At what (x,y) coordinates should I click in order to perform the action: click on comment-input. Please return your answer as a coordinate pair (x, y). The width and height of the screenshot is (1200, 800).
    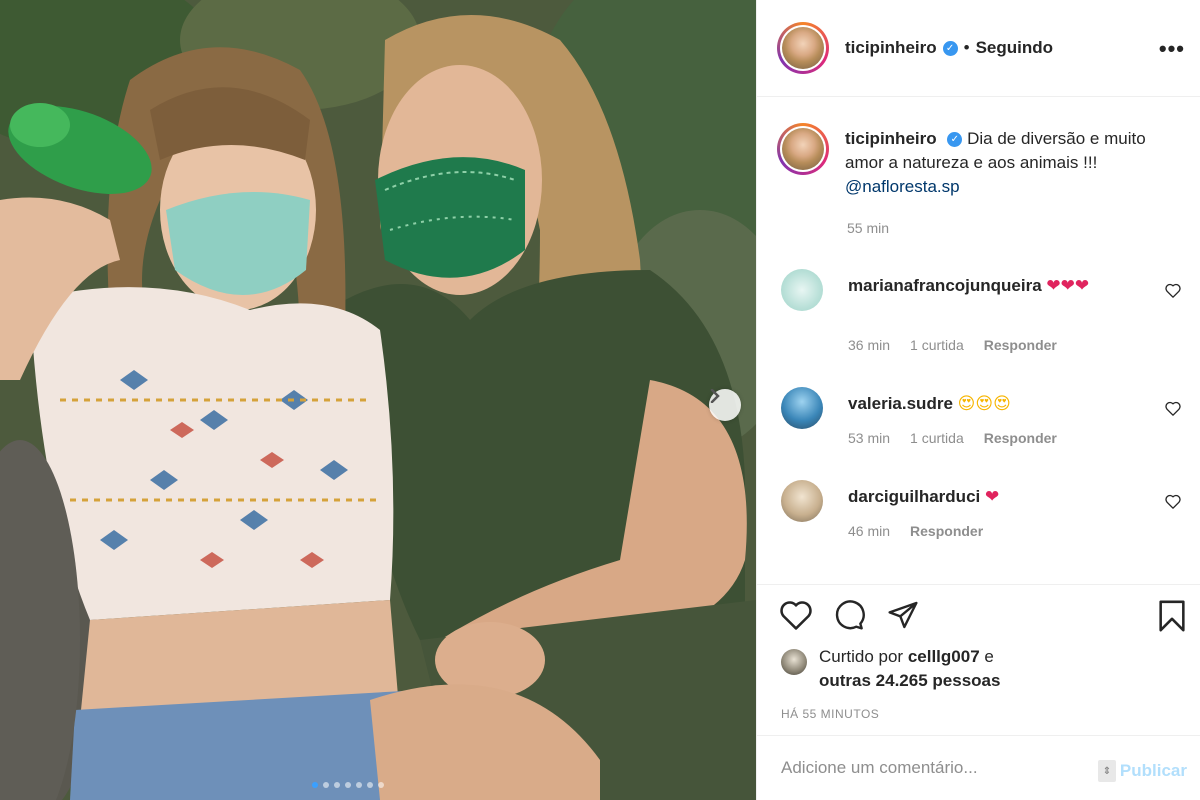
    Looking at the image, I should click on (931, 768).